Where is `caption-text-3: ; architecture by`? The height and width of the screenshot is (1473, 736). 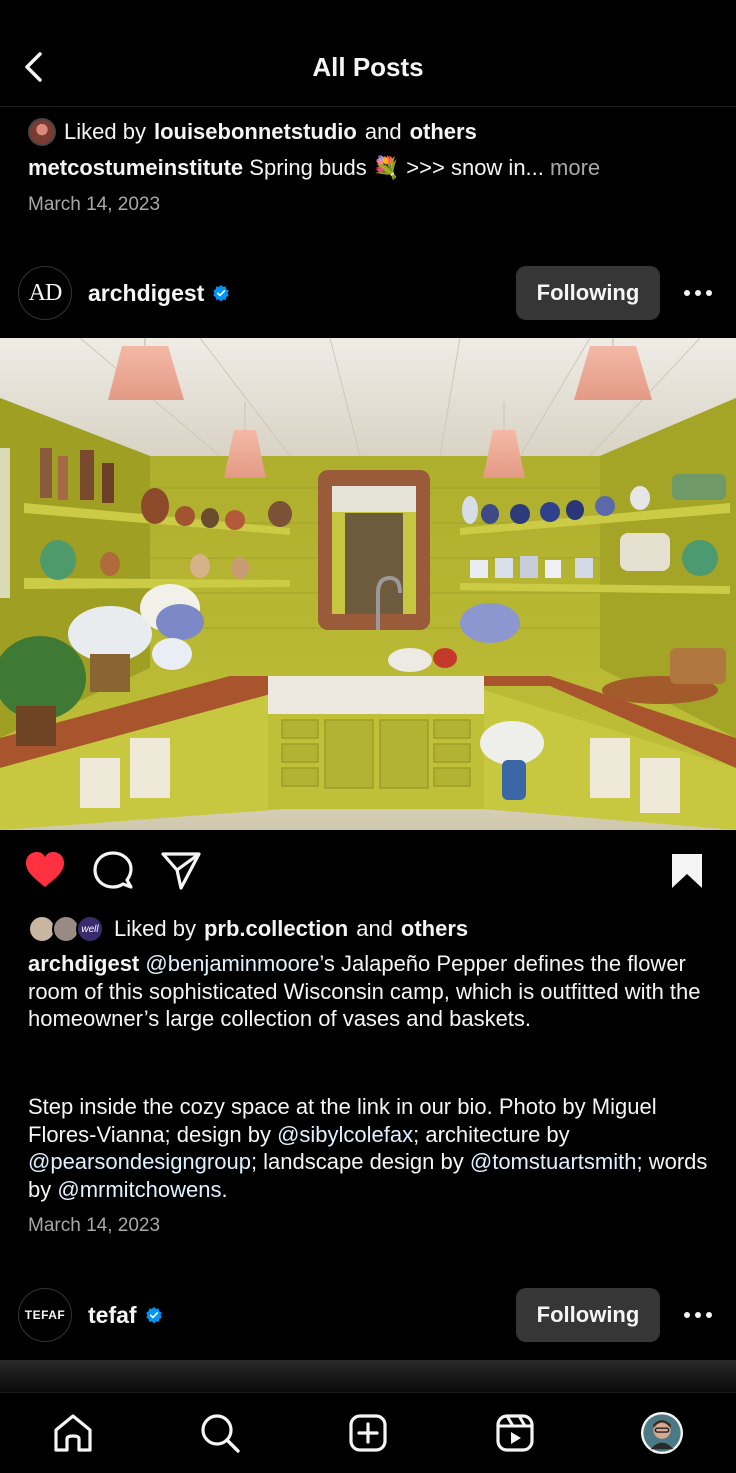
caption-text-3: ; architecture by is located at coordinates (491, 1134).